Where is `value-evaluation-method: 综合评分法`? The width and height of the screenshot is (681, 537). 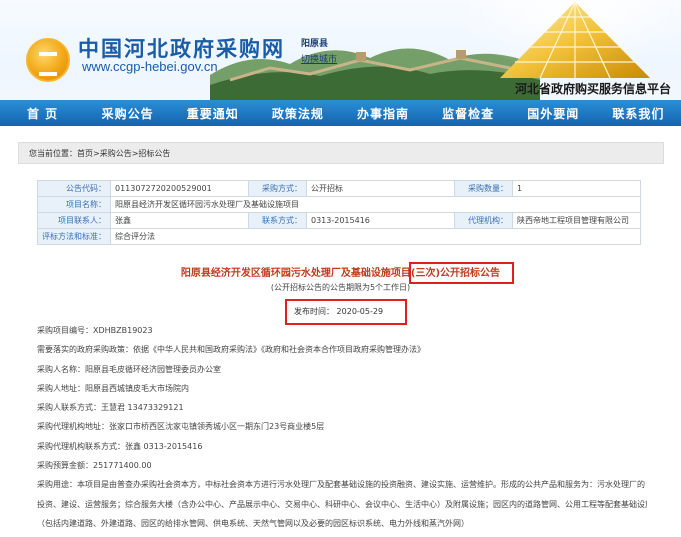
value-evaluation-method: 综合评分法 is located at coordinates (375, 236).